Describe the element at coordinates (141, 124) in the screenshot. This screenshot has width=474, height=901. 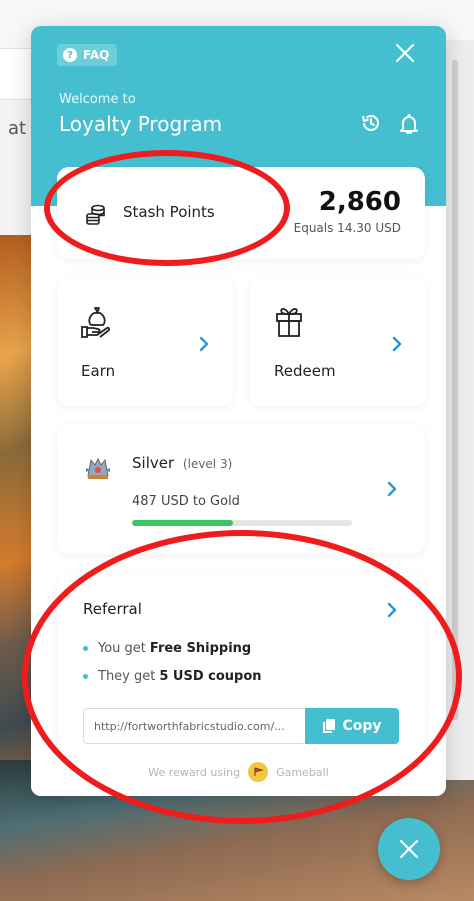
I see `program-title: Loyalty Program` at that location.